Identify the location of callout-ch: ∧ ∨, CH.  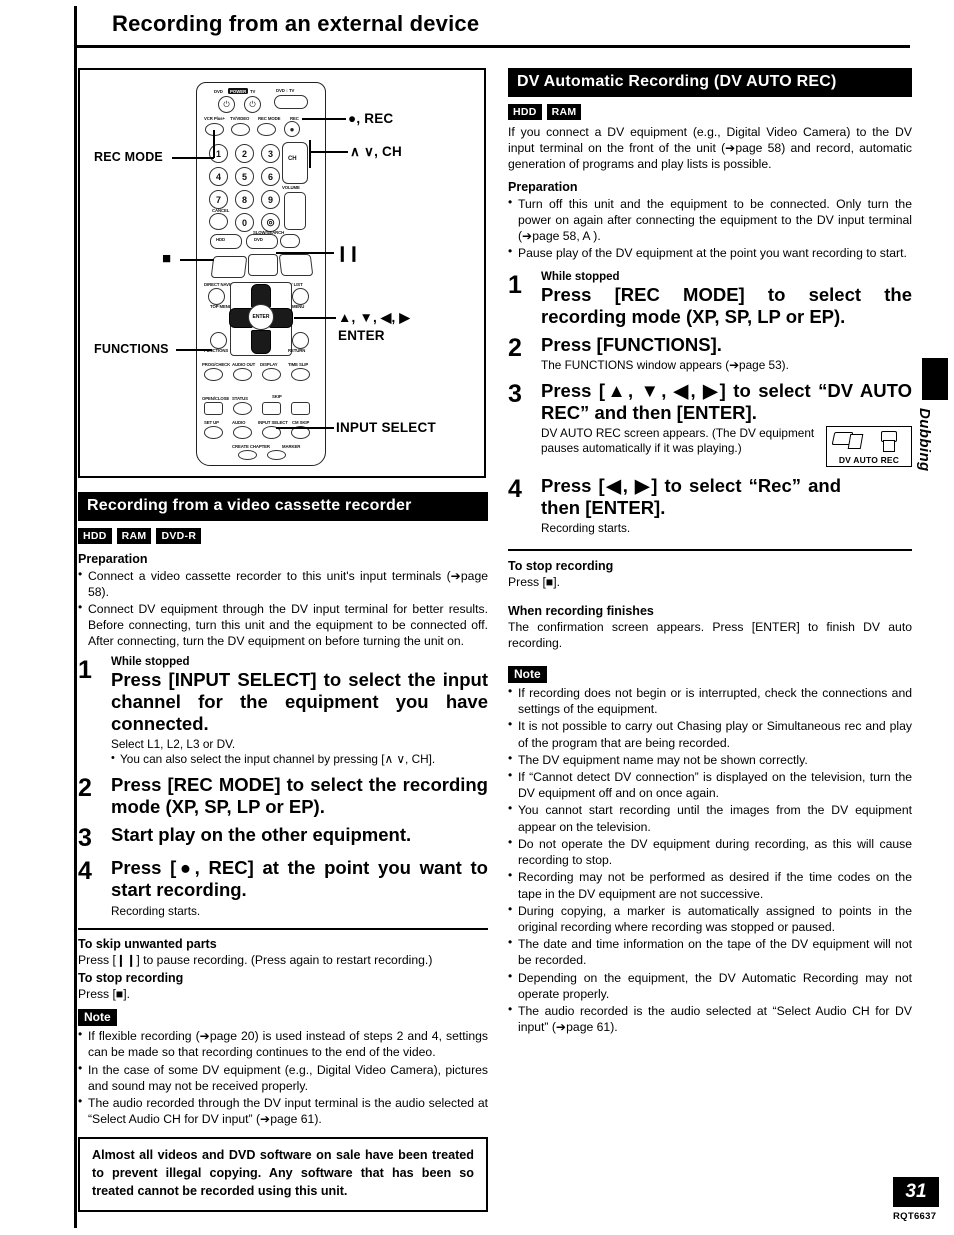
(376, 151).